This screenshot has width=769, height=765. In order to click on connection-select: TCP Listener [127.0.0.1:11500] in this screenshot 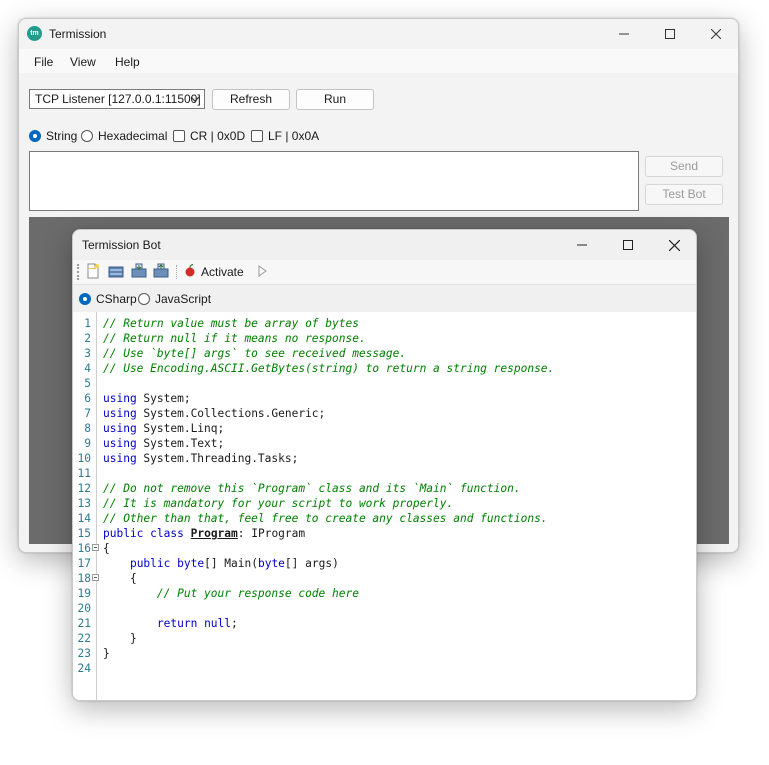, I will do `click(117, 99)`.